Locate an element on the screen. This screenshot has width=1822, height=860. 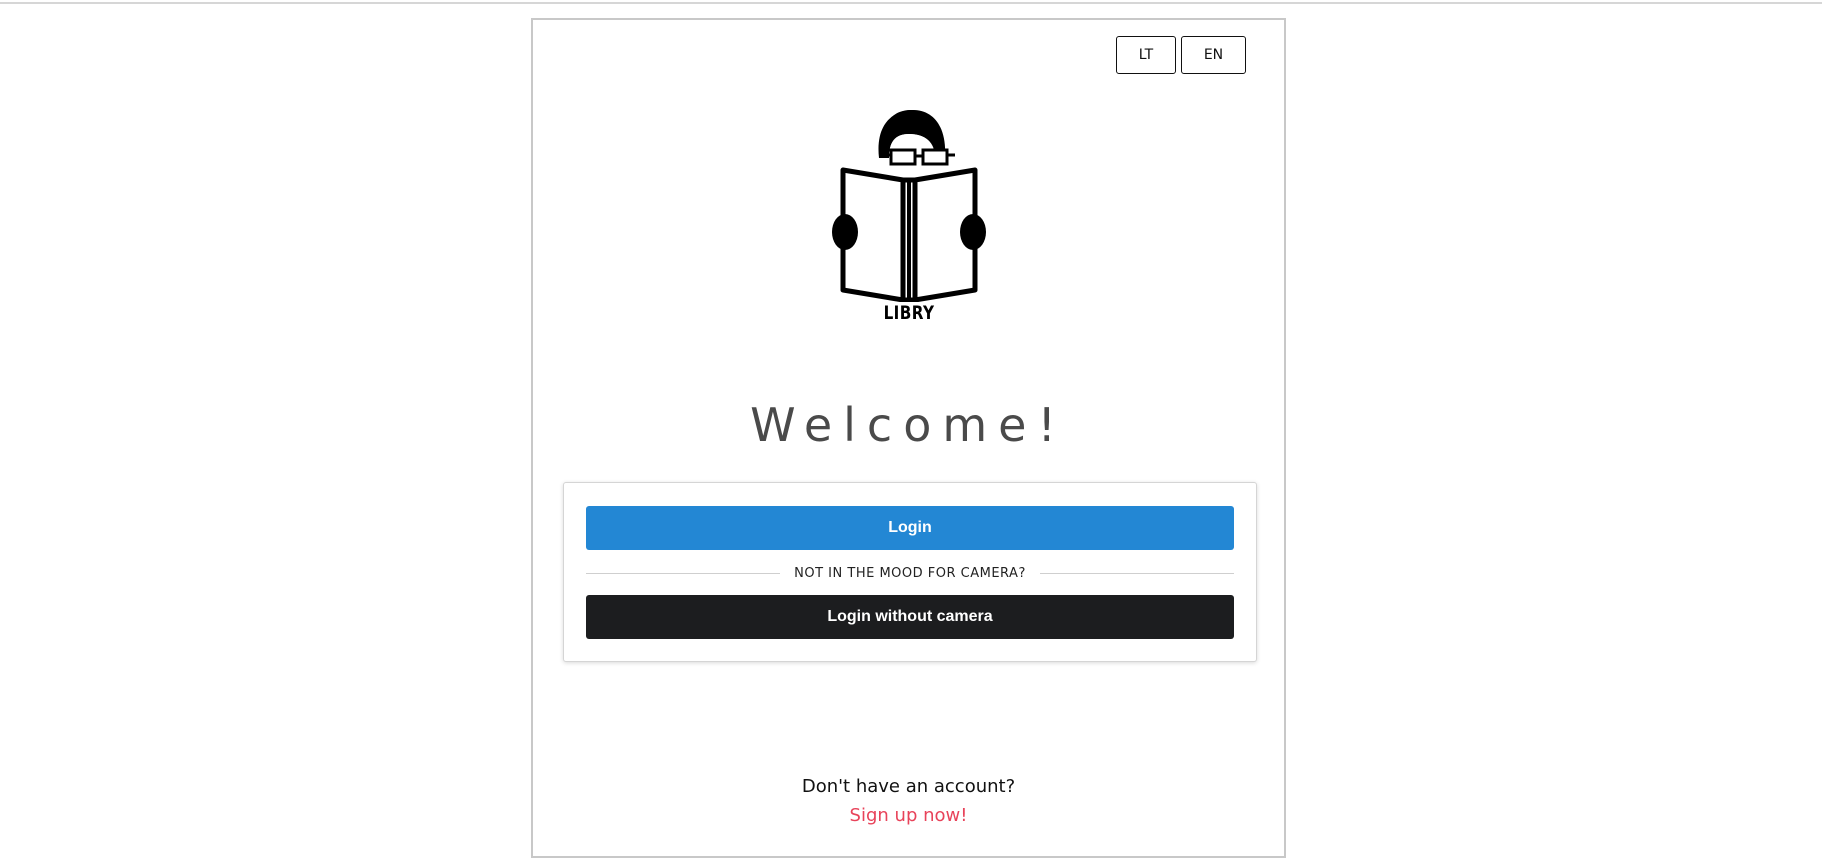
no-account-text: Don't have an account? is located at coordinates (908, 786).